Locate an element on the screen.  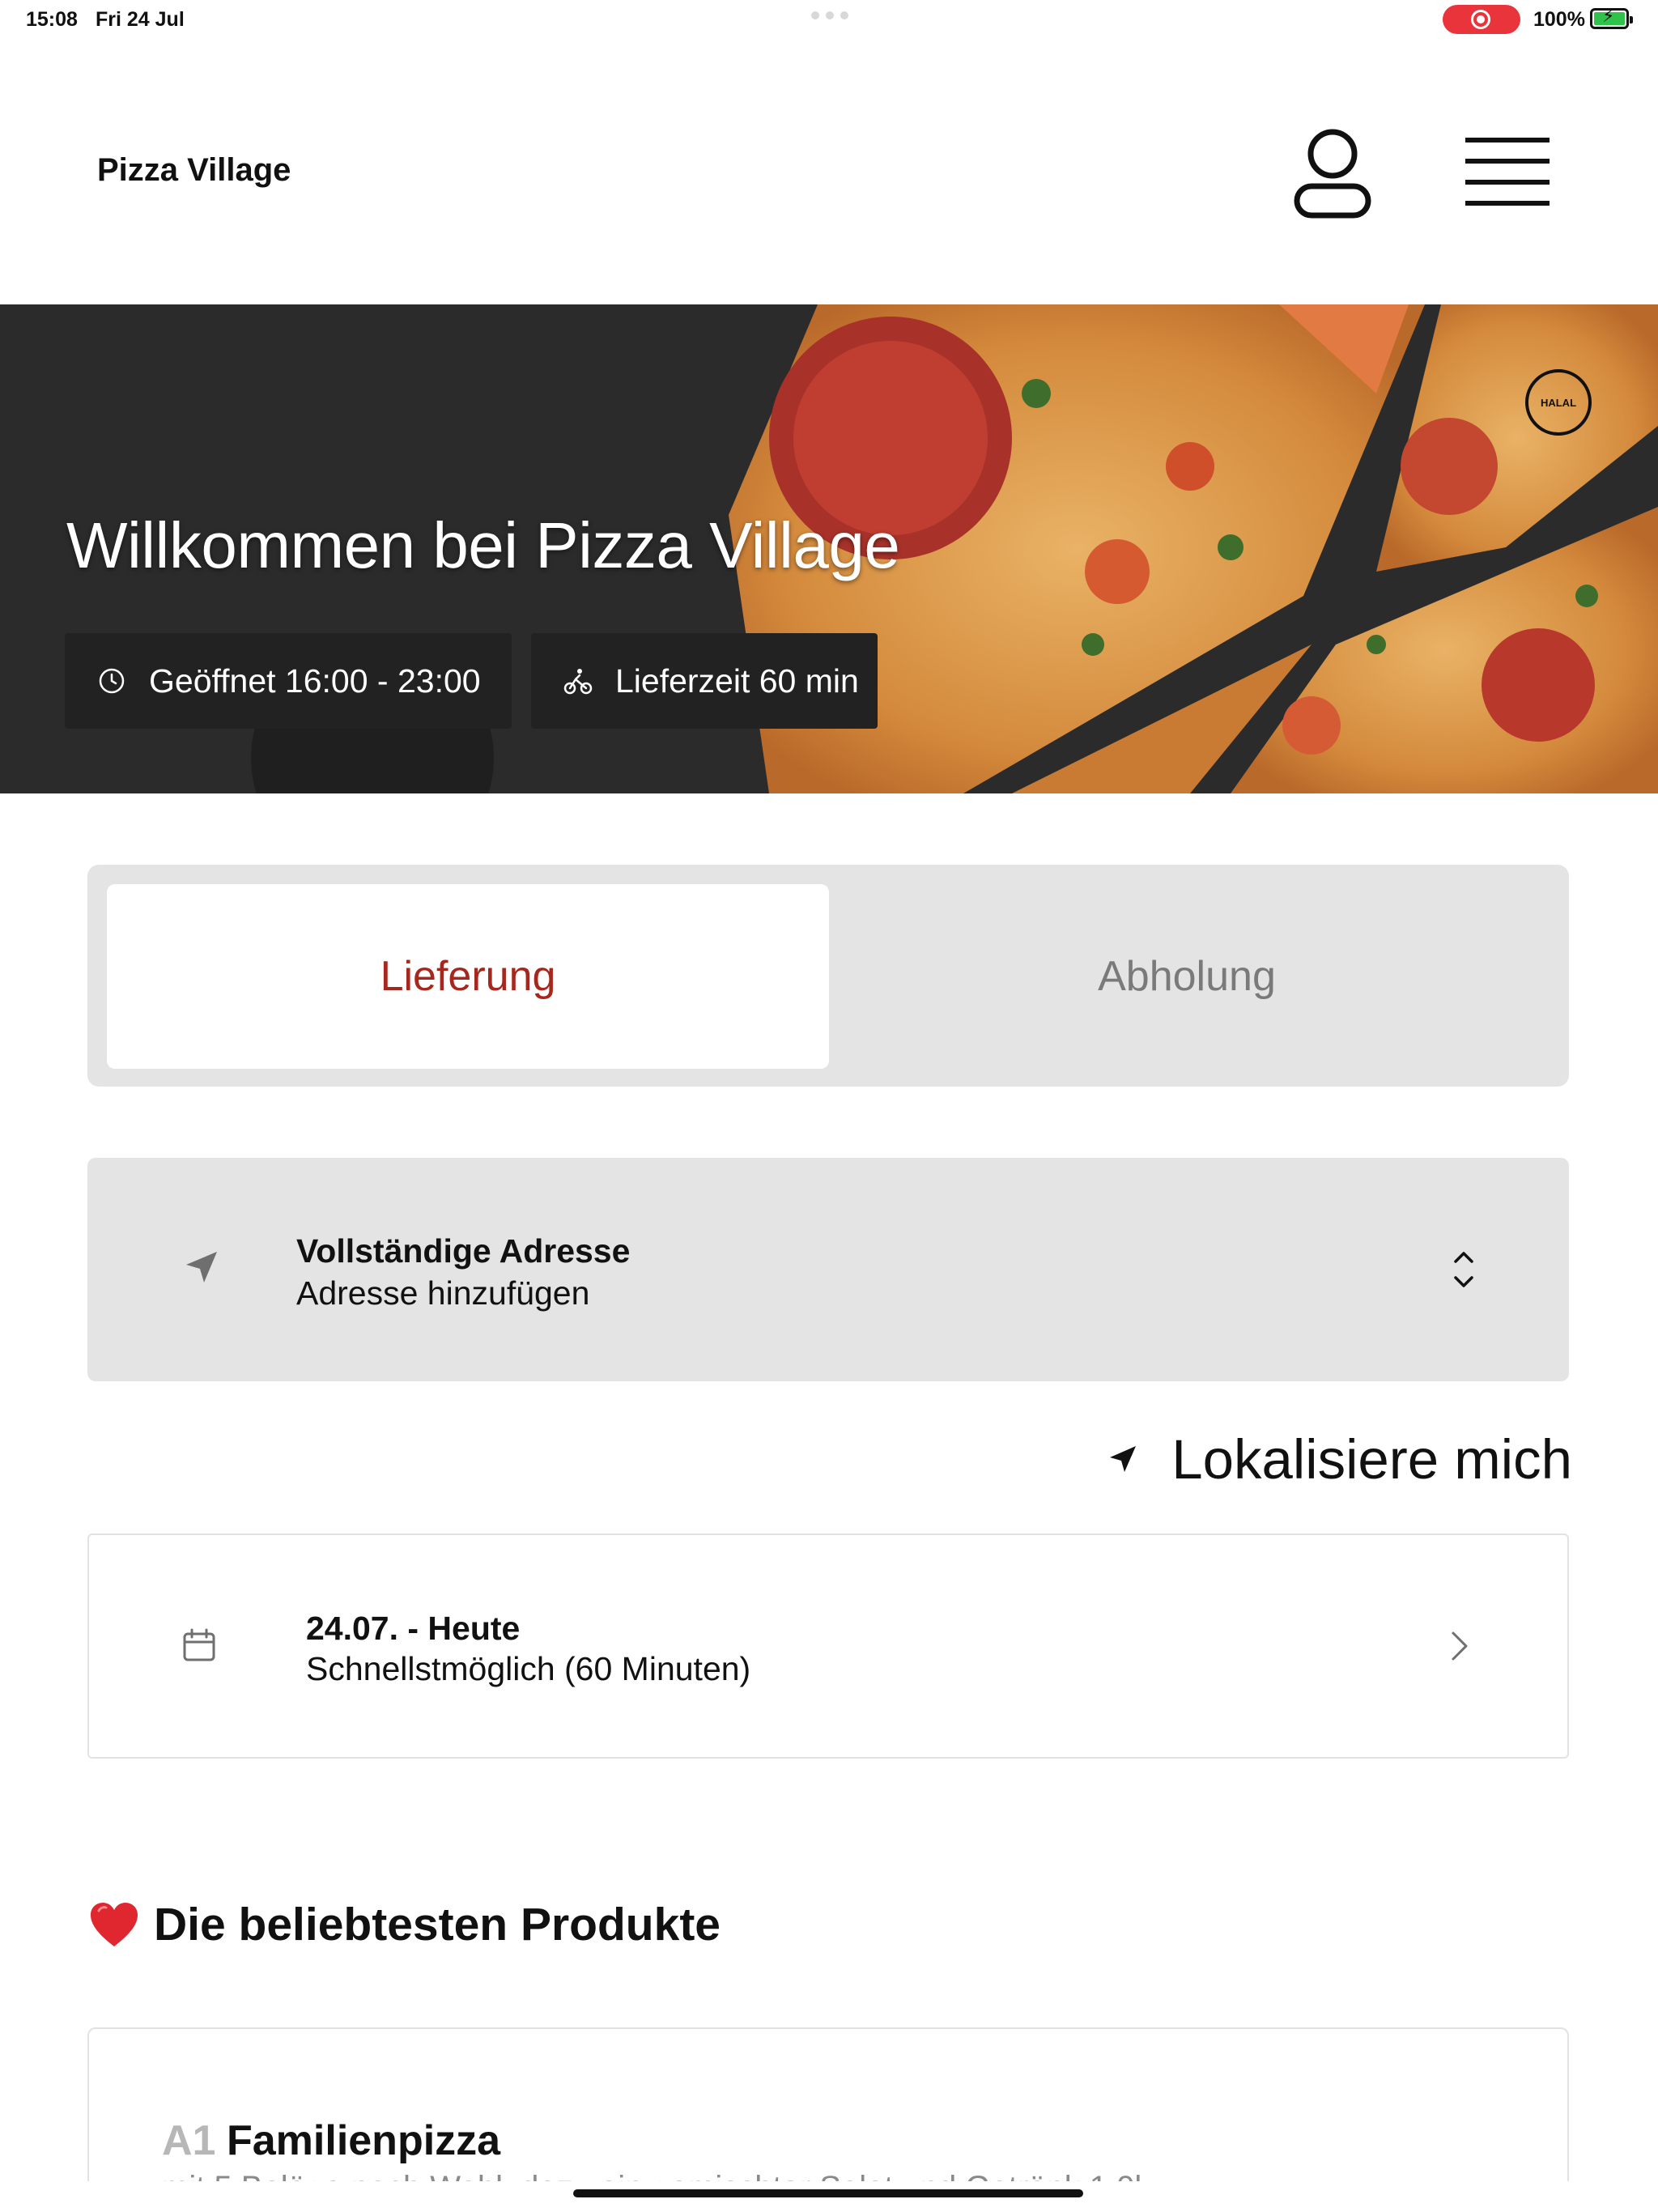
address-title: Vollständige Adresse is located at coordinates (463, 1251).